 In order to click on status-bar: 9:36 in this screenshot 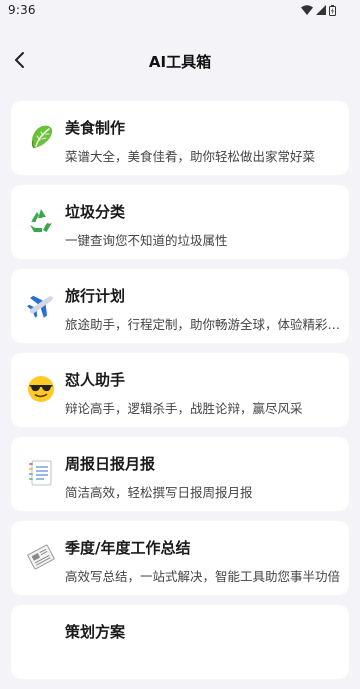, I will do `click(180, 12)`.